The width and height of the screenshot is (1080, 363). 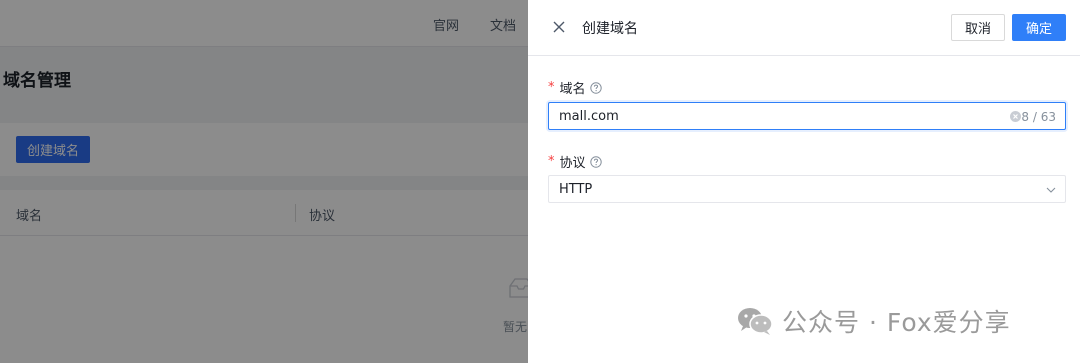 What do you see at coordinates (576, 189) in the screenshot?
I see `protocol-select-value: HTTP` at bounding box center [576, 189].